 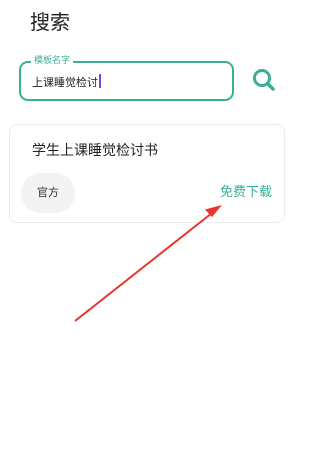 What do you see at coordinates (52, 61) in the screenshot?
I see `search-field-label: 模板名字` at bounding box center [52, 61].